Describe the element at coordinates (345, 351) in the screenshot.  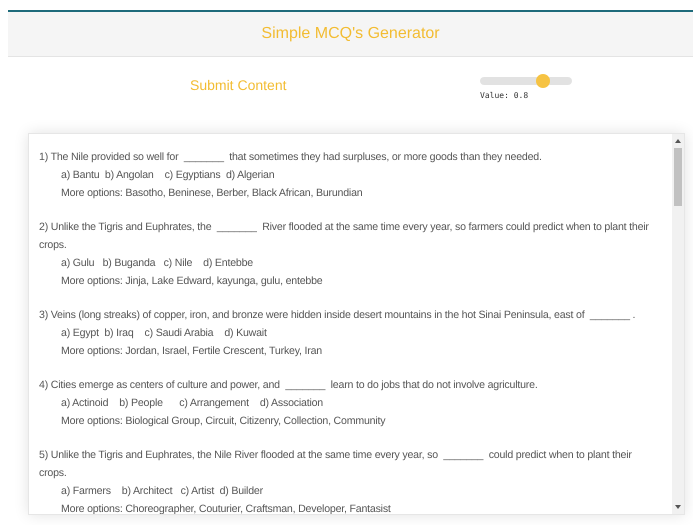
I see `more-options: More options: Jordan, Israel, Fertile Crescent, Turkey, Iran` at that location.